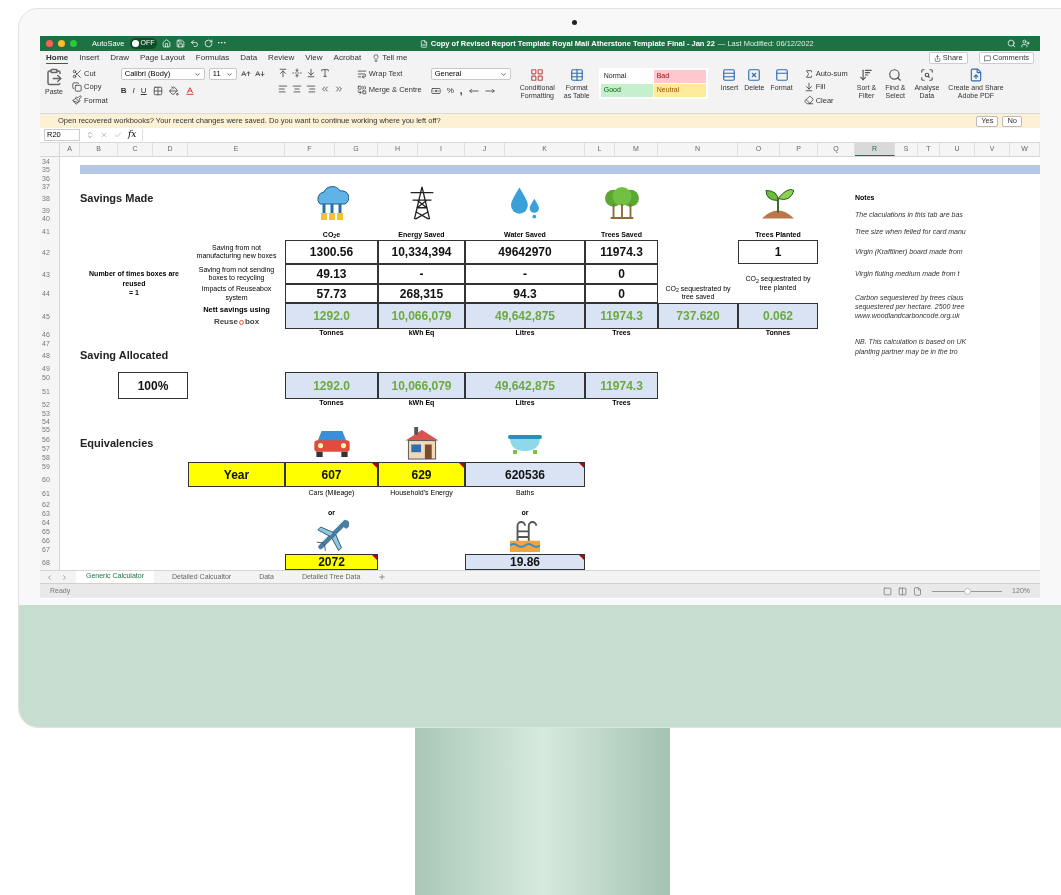  Describe the element at coordinates (918, 591) in the screenshot. I see `page-break-icon` at that location.